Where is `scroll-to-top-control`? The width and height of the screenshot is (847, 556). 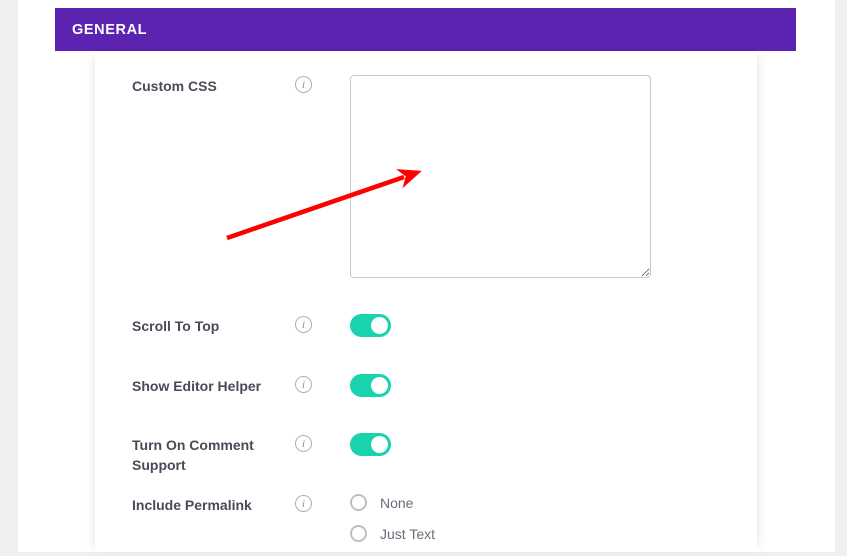 scroll-to-top-control is located at coordinates (370, 325).